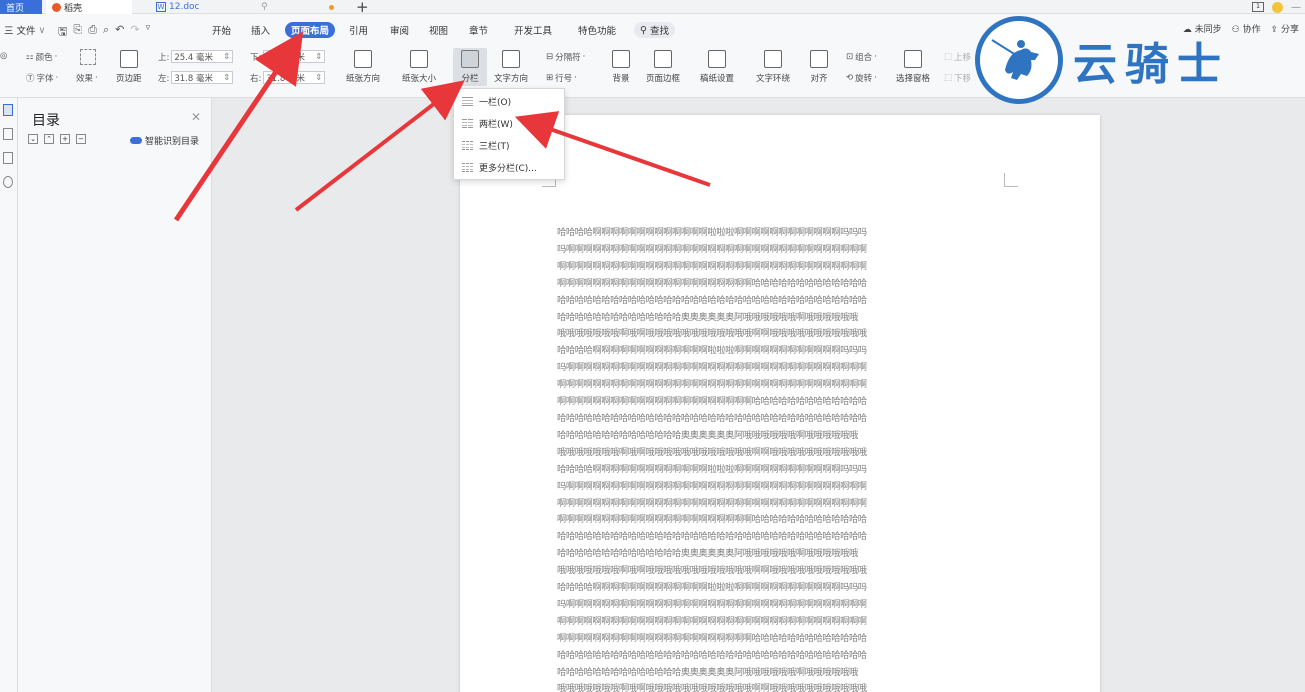  I want to click on menu-references: 引用, so click(358, 30).